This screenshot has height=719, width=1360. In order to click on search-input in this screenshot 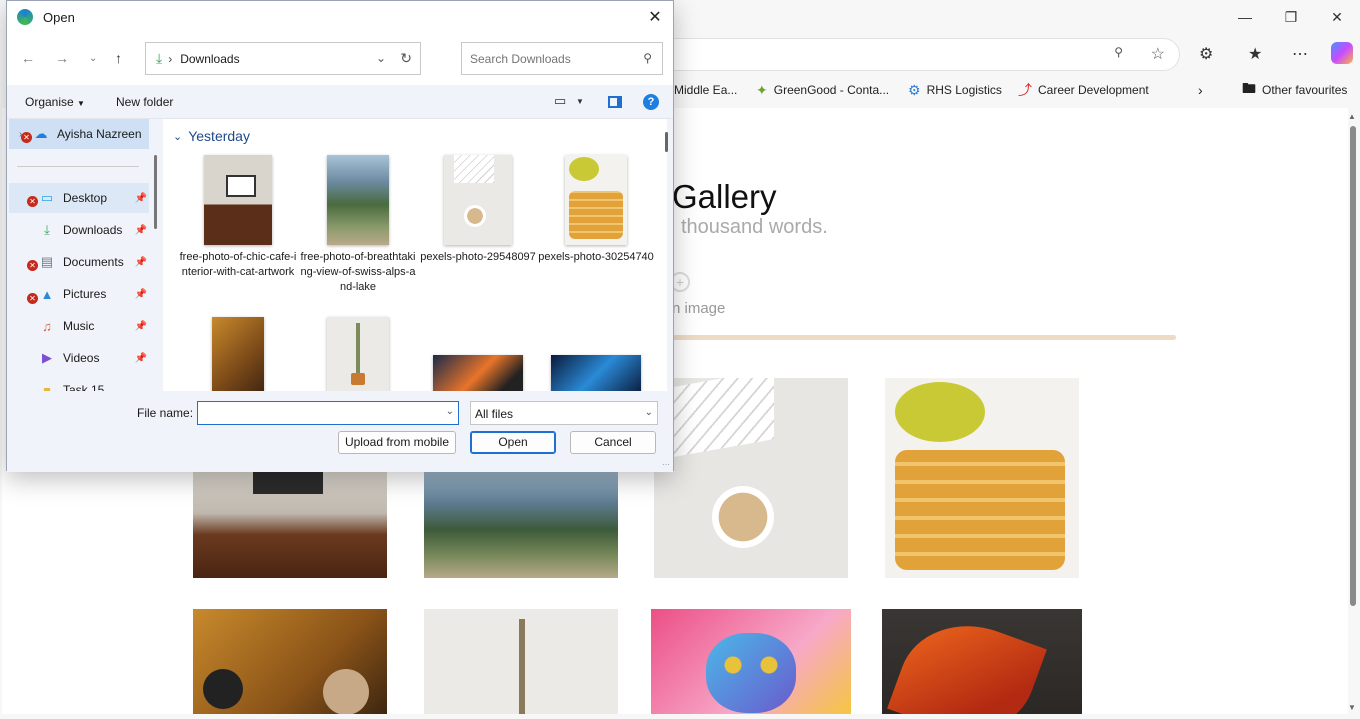, I will do `click(550, 59)`.